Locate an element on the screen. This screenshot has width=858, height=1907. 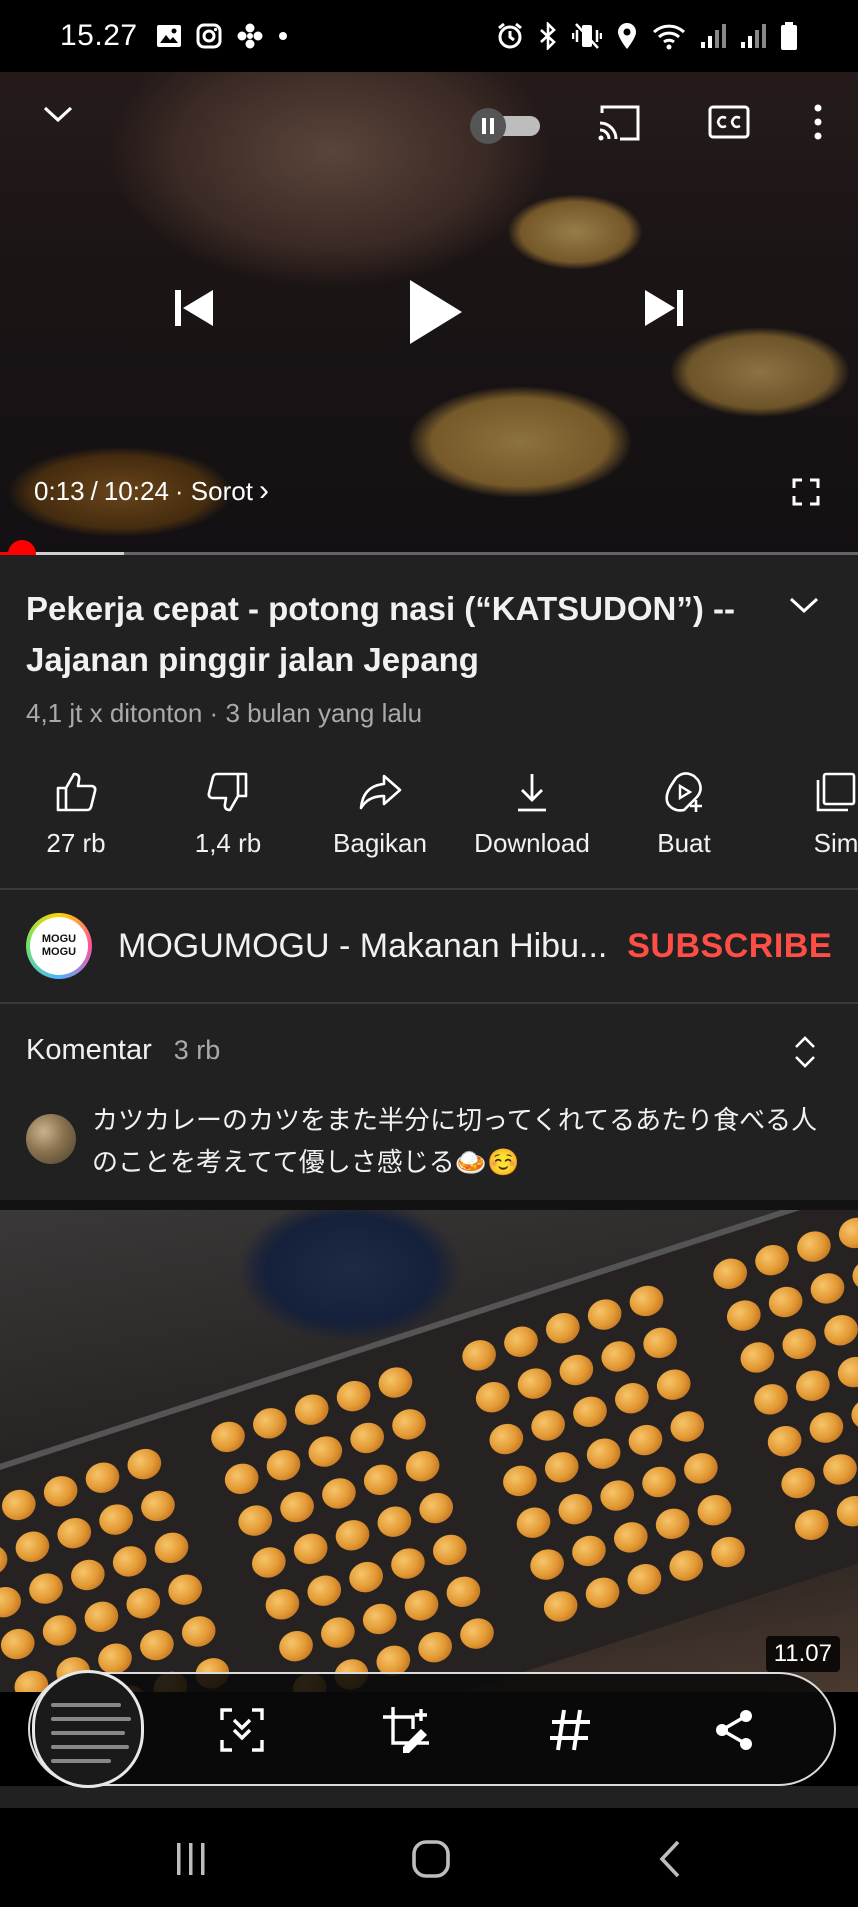
next-video-button is located at coordinates (664, 308).